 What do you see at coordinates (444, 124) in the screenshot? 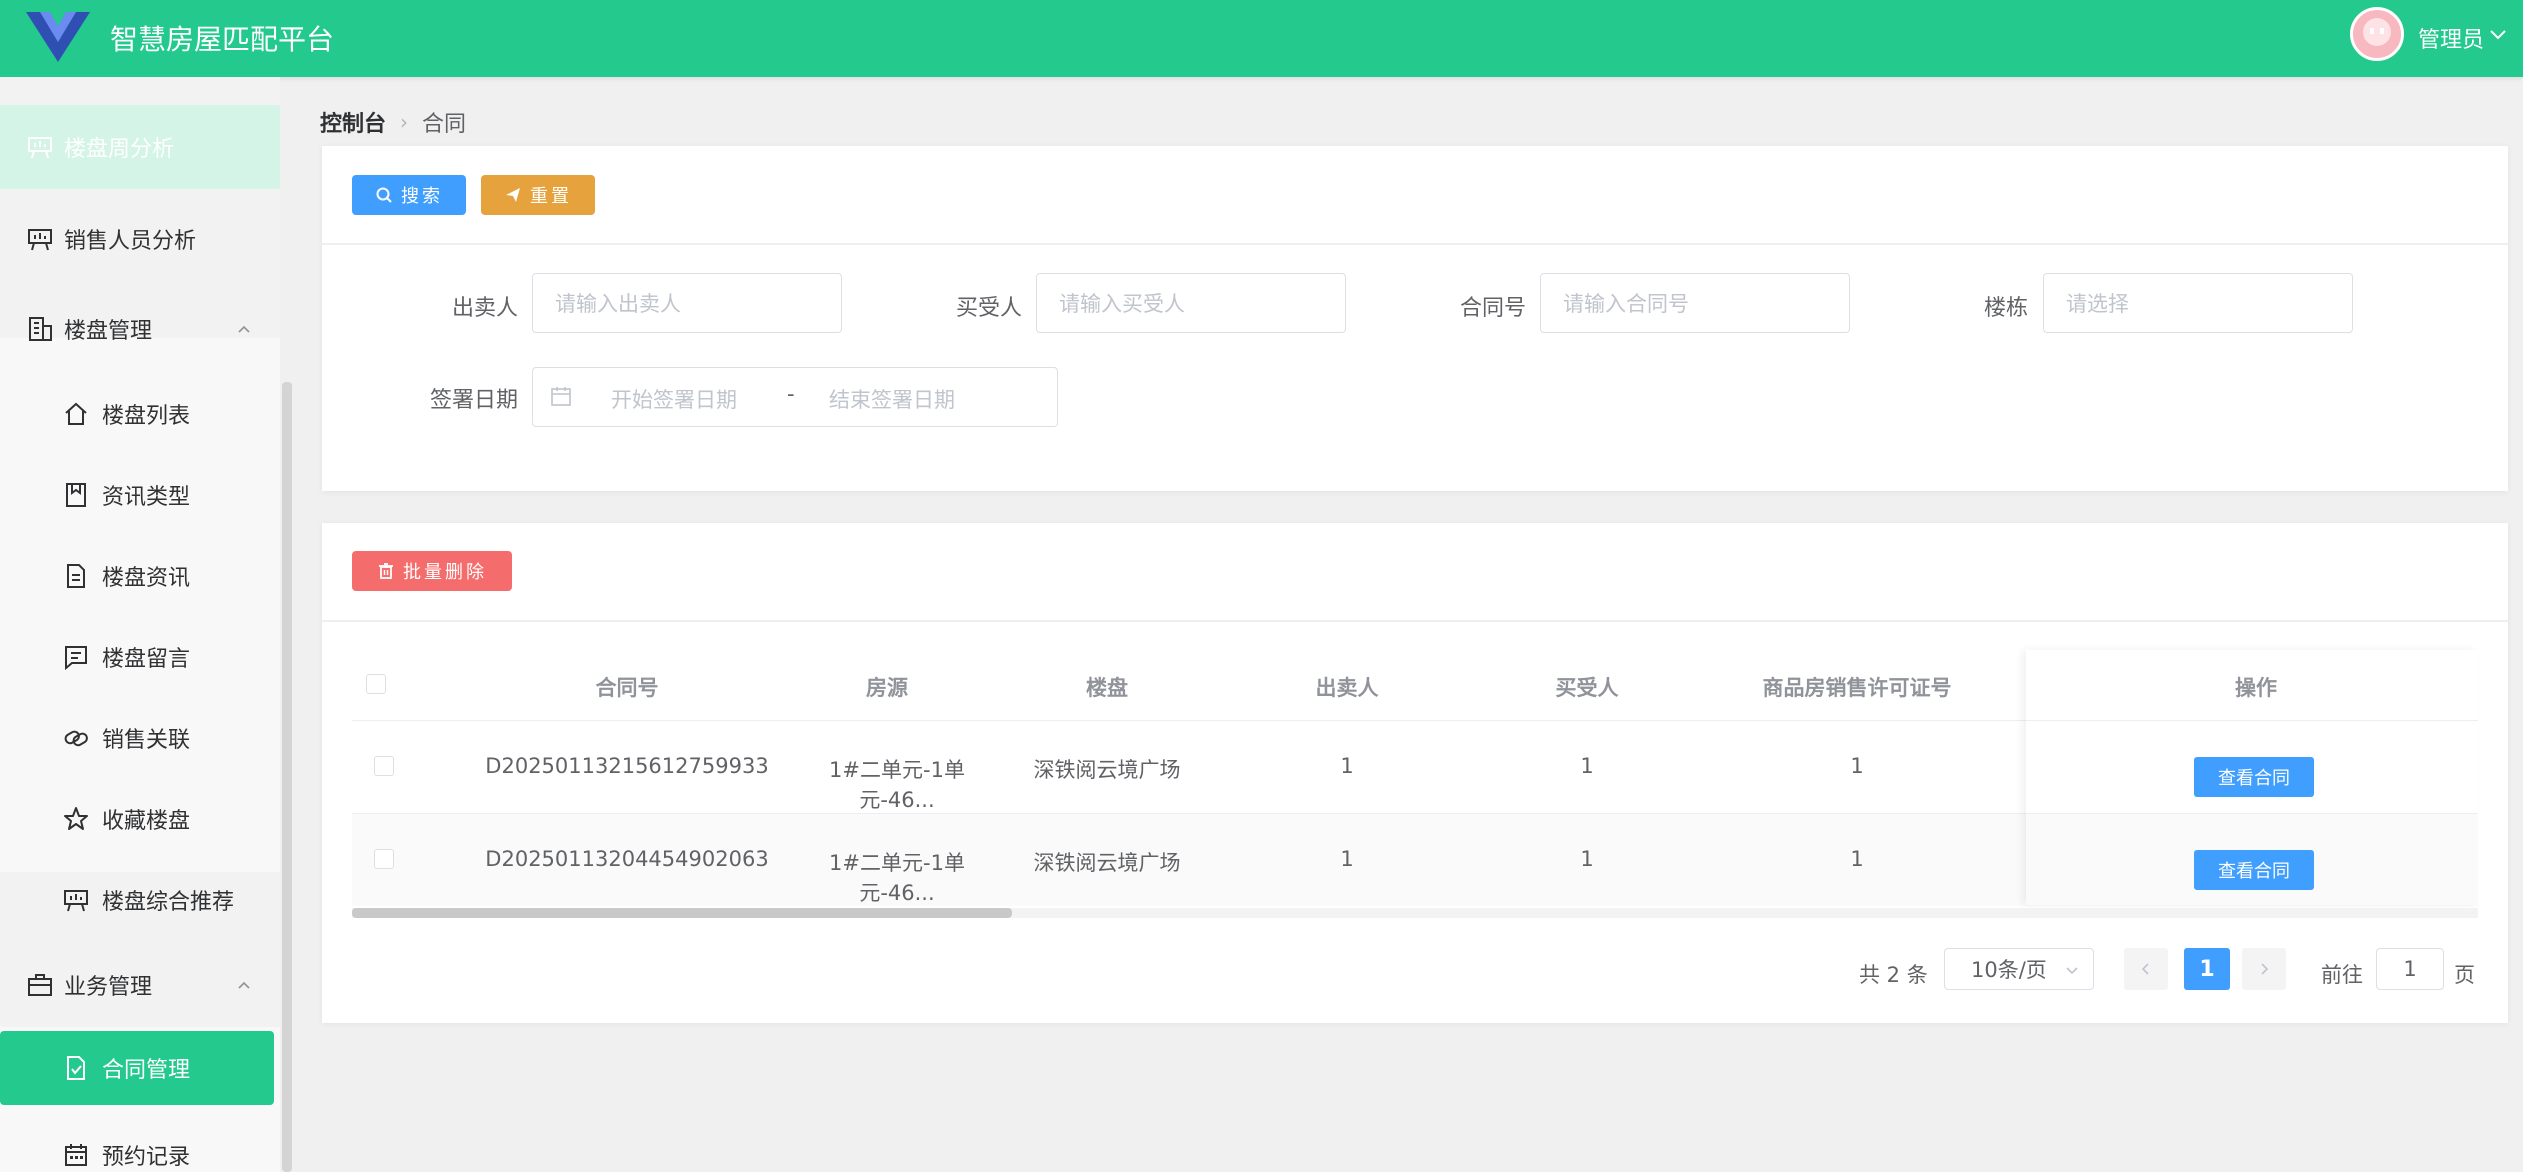
I see `breadcrumb-current: 合同` at bounding box center [444, 124].